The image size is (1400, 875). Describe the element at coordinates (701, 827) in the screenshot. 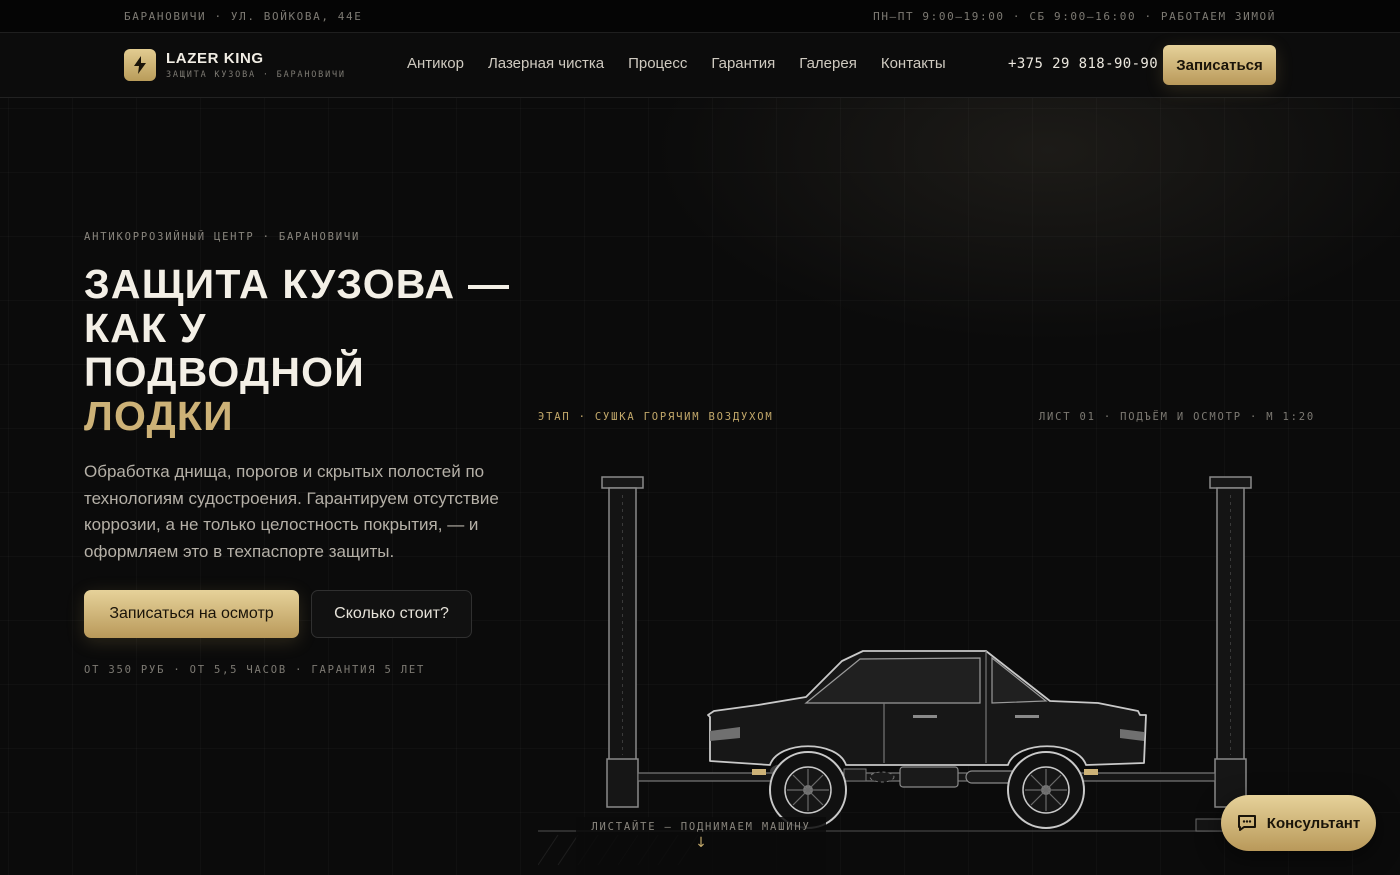

I see `scroll-hint-text: ЛИСТАЙТЕ — ПОДНИМАЕМ МАШИНУ` at that location.